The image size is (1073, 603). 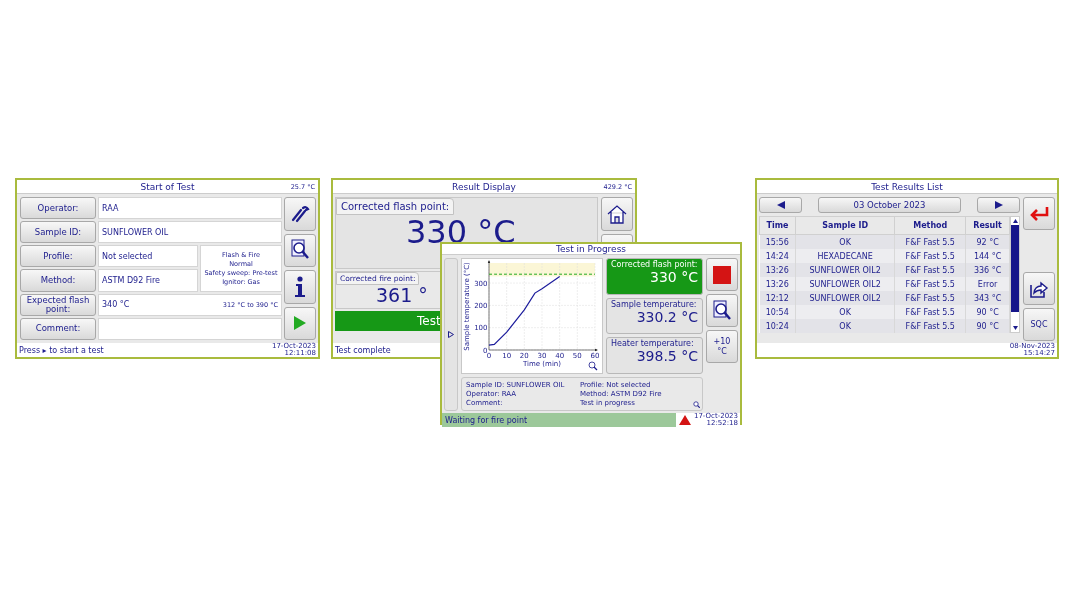 I want to click on scroll-up-icon, so click(x=1015, y=221).